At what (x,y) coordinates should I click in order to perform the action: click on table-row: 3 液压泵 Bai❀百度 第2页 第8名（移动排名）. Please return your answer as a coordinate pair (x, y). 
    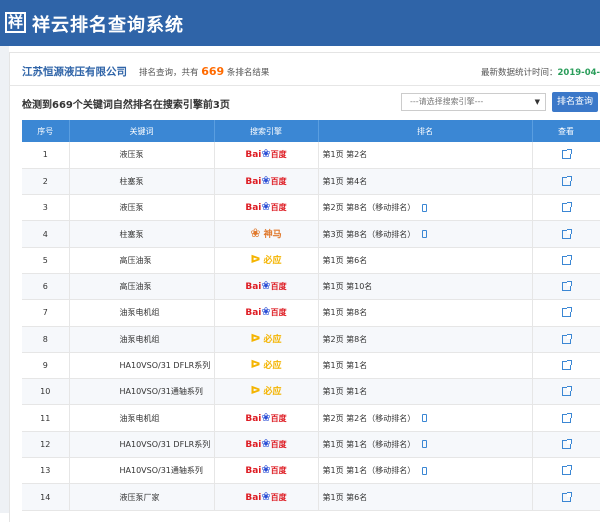
    Looking at the image, I should click on (311, 208).